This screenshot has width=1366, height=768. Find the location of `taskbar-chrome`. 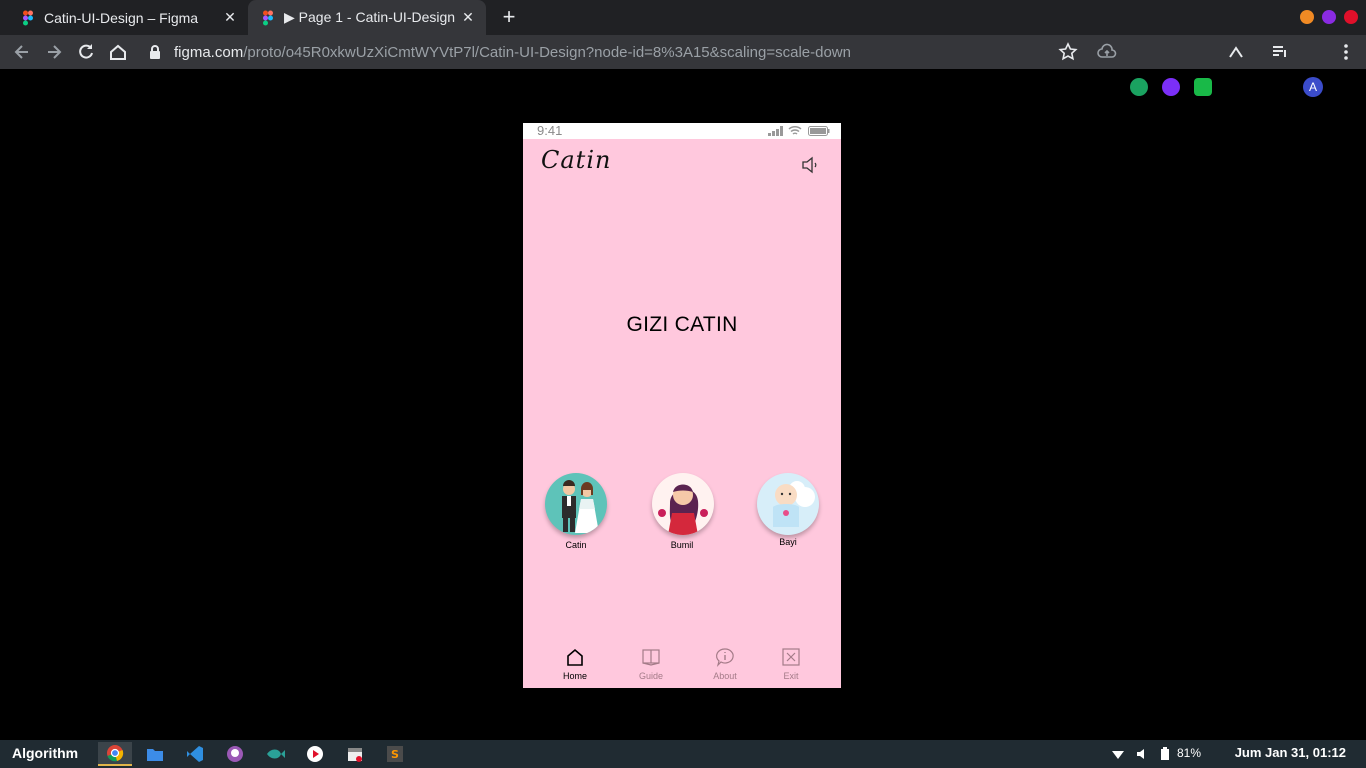

taskbar-chrome is located at coordinates (115, 754).